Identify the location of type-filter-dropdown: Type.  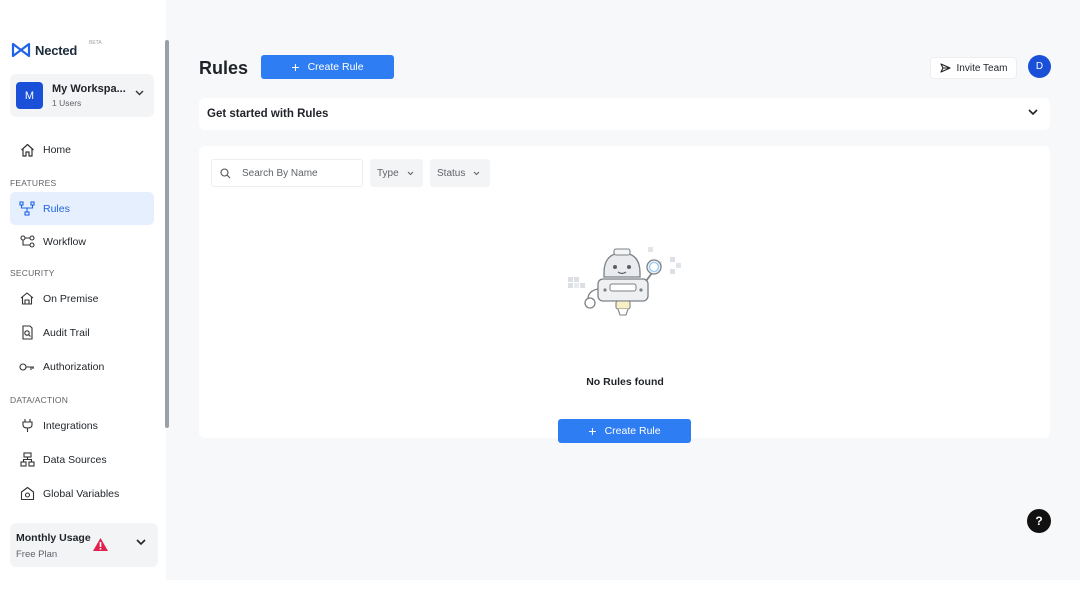
(396, 173).